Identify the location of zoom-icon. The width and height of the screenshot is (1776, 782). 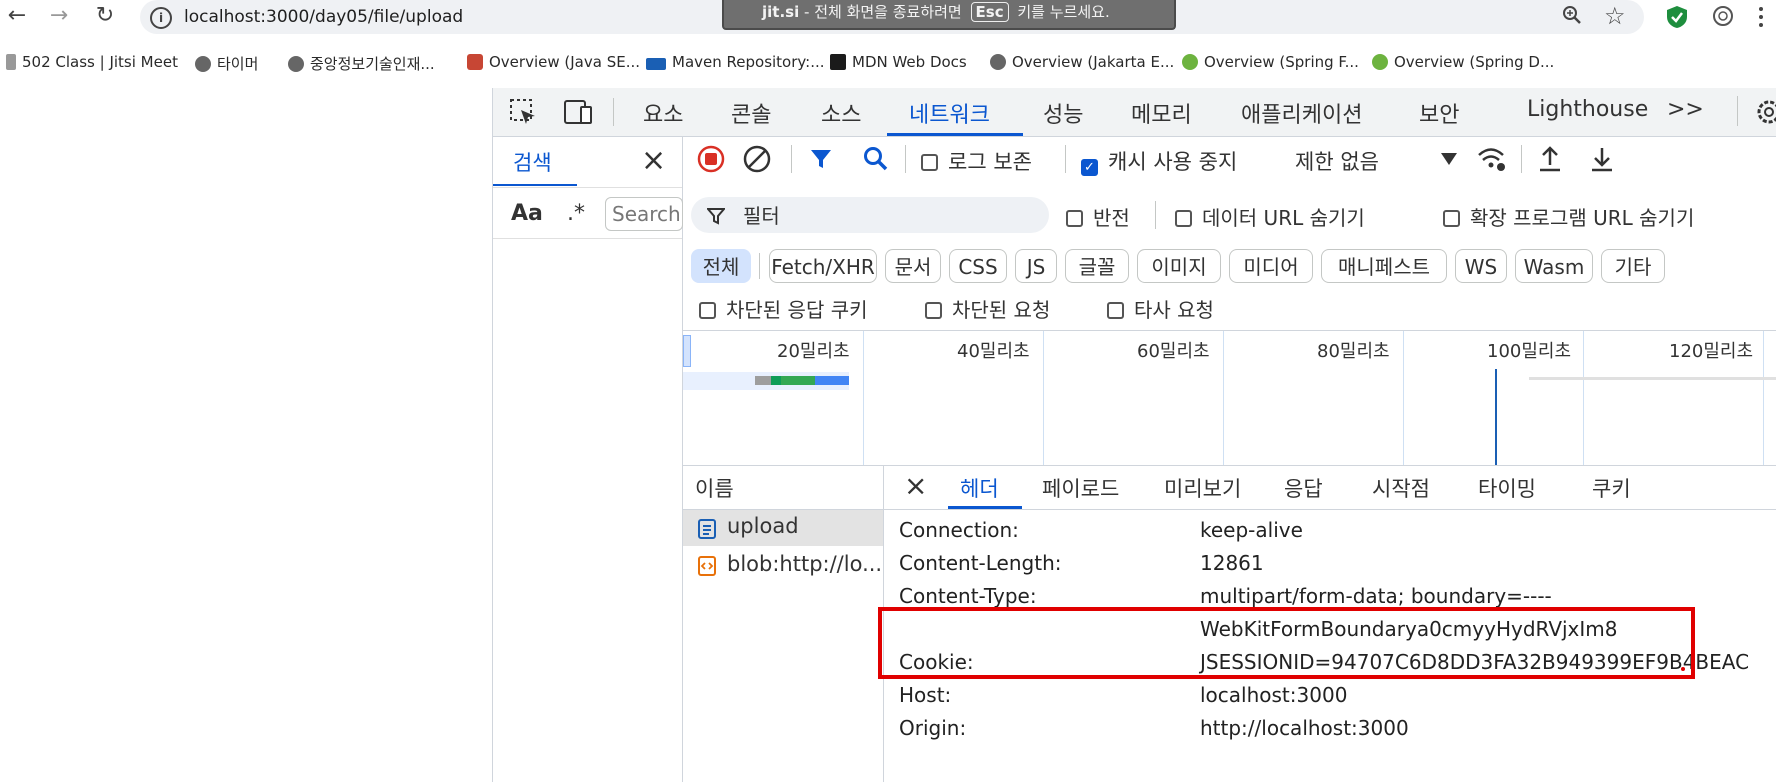
(1572, 17).